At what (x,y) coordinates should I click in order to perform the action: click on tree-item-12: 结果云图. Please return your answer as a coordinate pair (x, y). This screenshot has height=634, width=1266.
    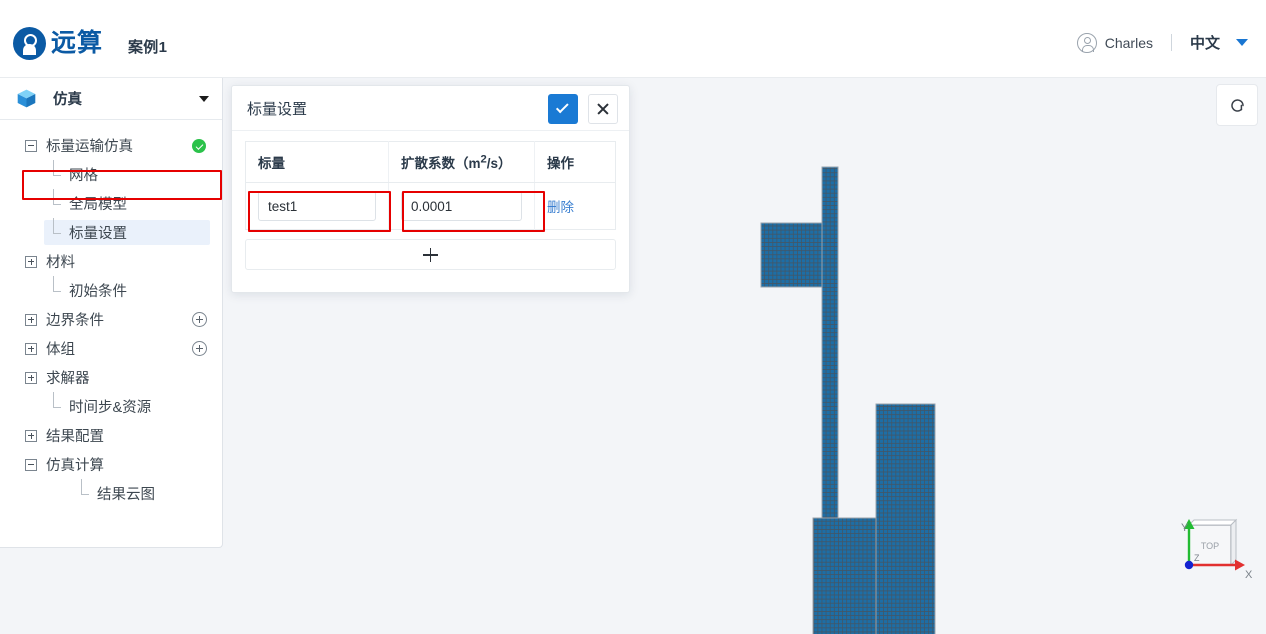
    Looking at the image, I should click on (111, 493).